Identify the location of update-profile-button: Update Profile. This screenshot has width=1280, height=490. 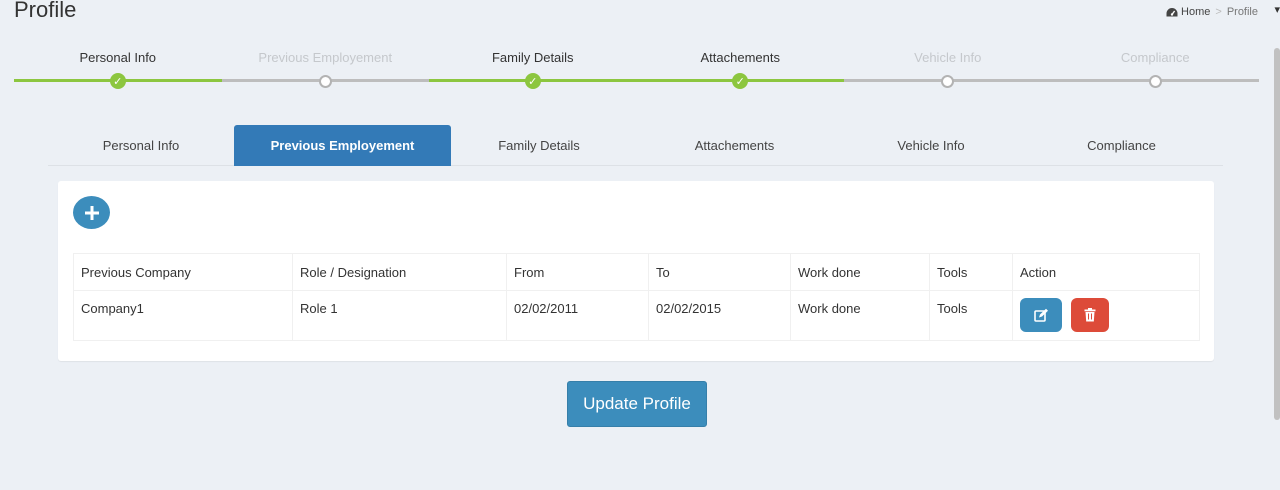
(637, 404).